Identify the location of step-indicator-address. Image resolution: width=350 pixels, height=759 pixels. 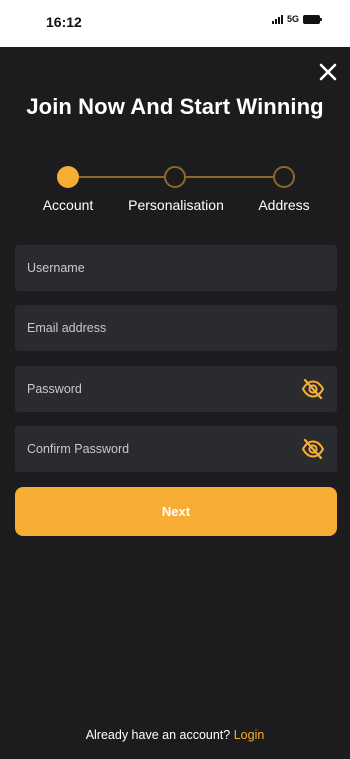
(284, 177).